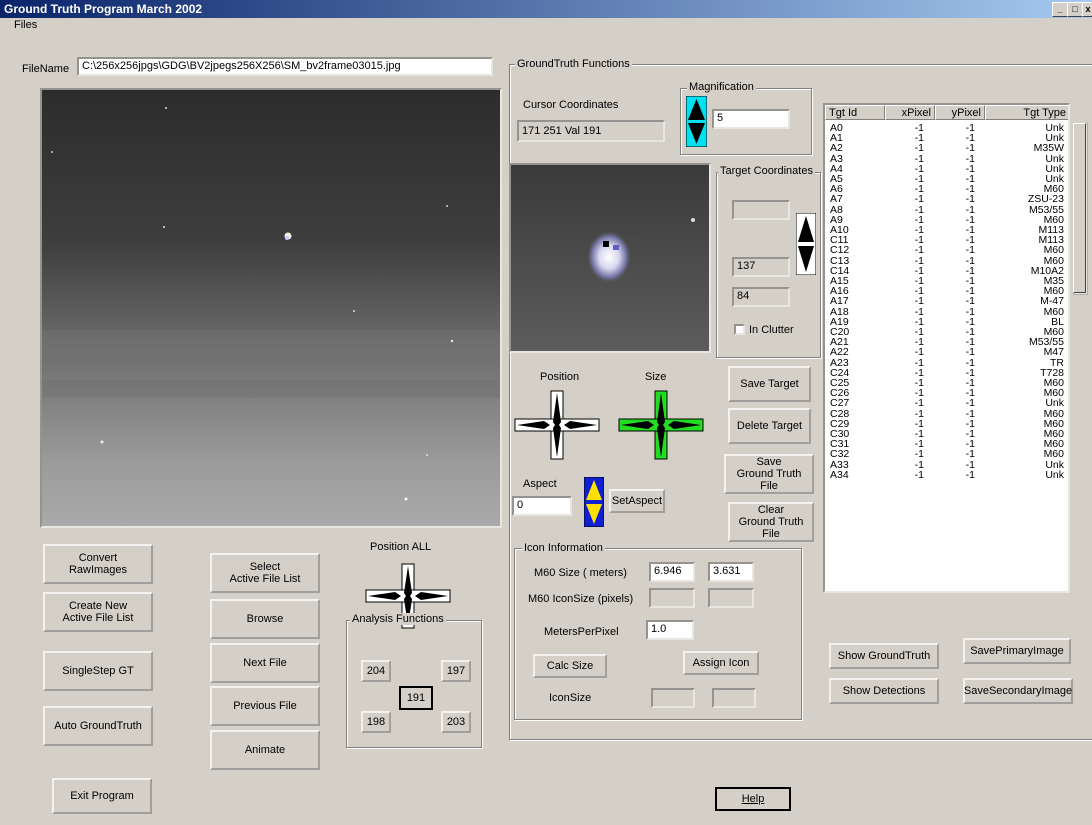  I want to click on in-clutter-checkbox, so click(739, 329).